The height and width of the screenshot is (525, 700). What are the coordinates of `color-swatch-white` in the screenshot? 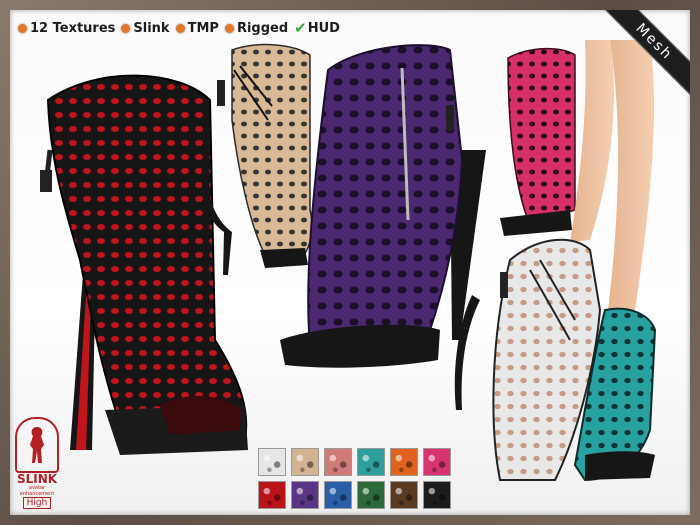 It's located at (272, 462).